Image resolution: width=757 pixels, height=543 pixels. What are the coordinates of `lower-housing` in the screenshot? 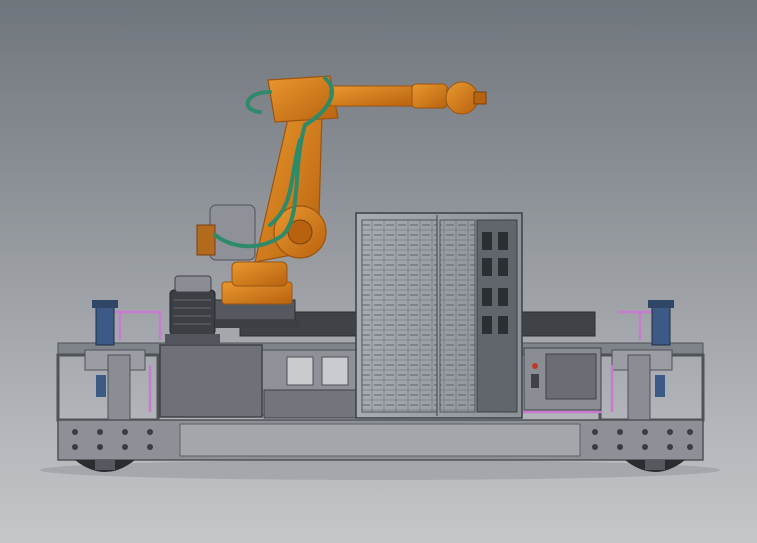 It's located at (310, 404).